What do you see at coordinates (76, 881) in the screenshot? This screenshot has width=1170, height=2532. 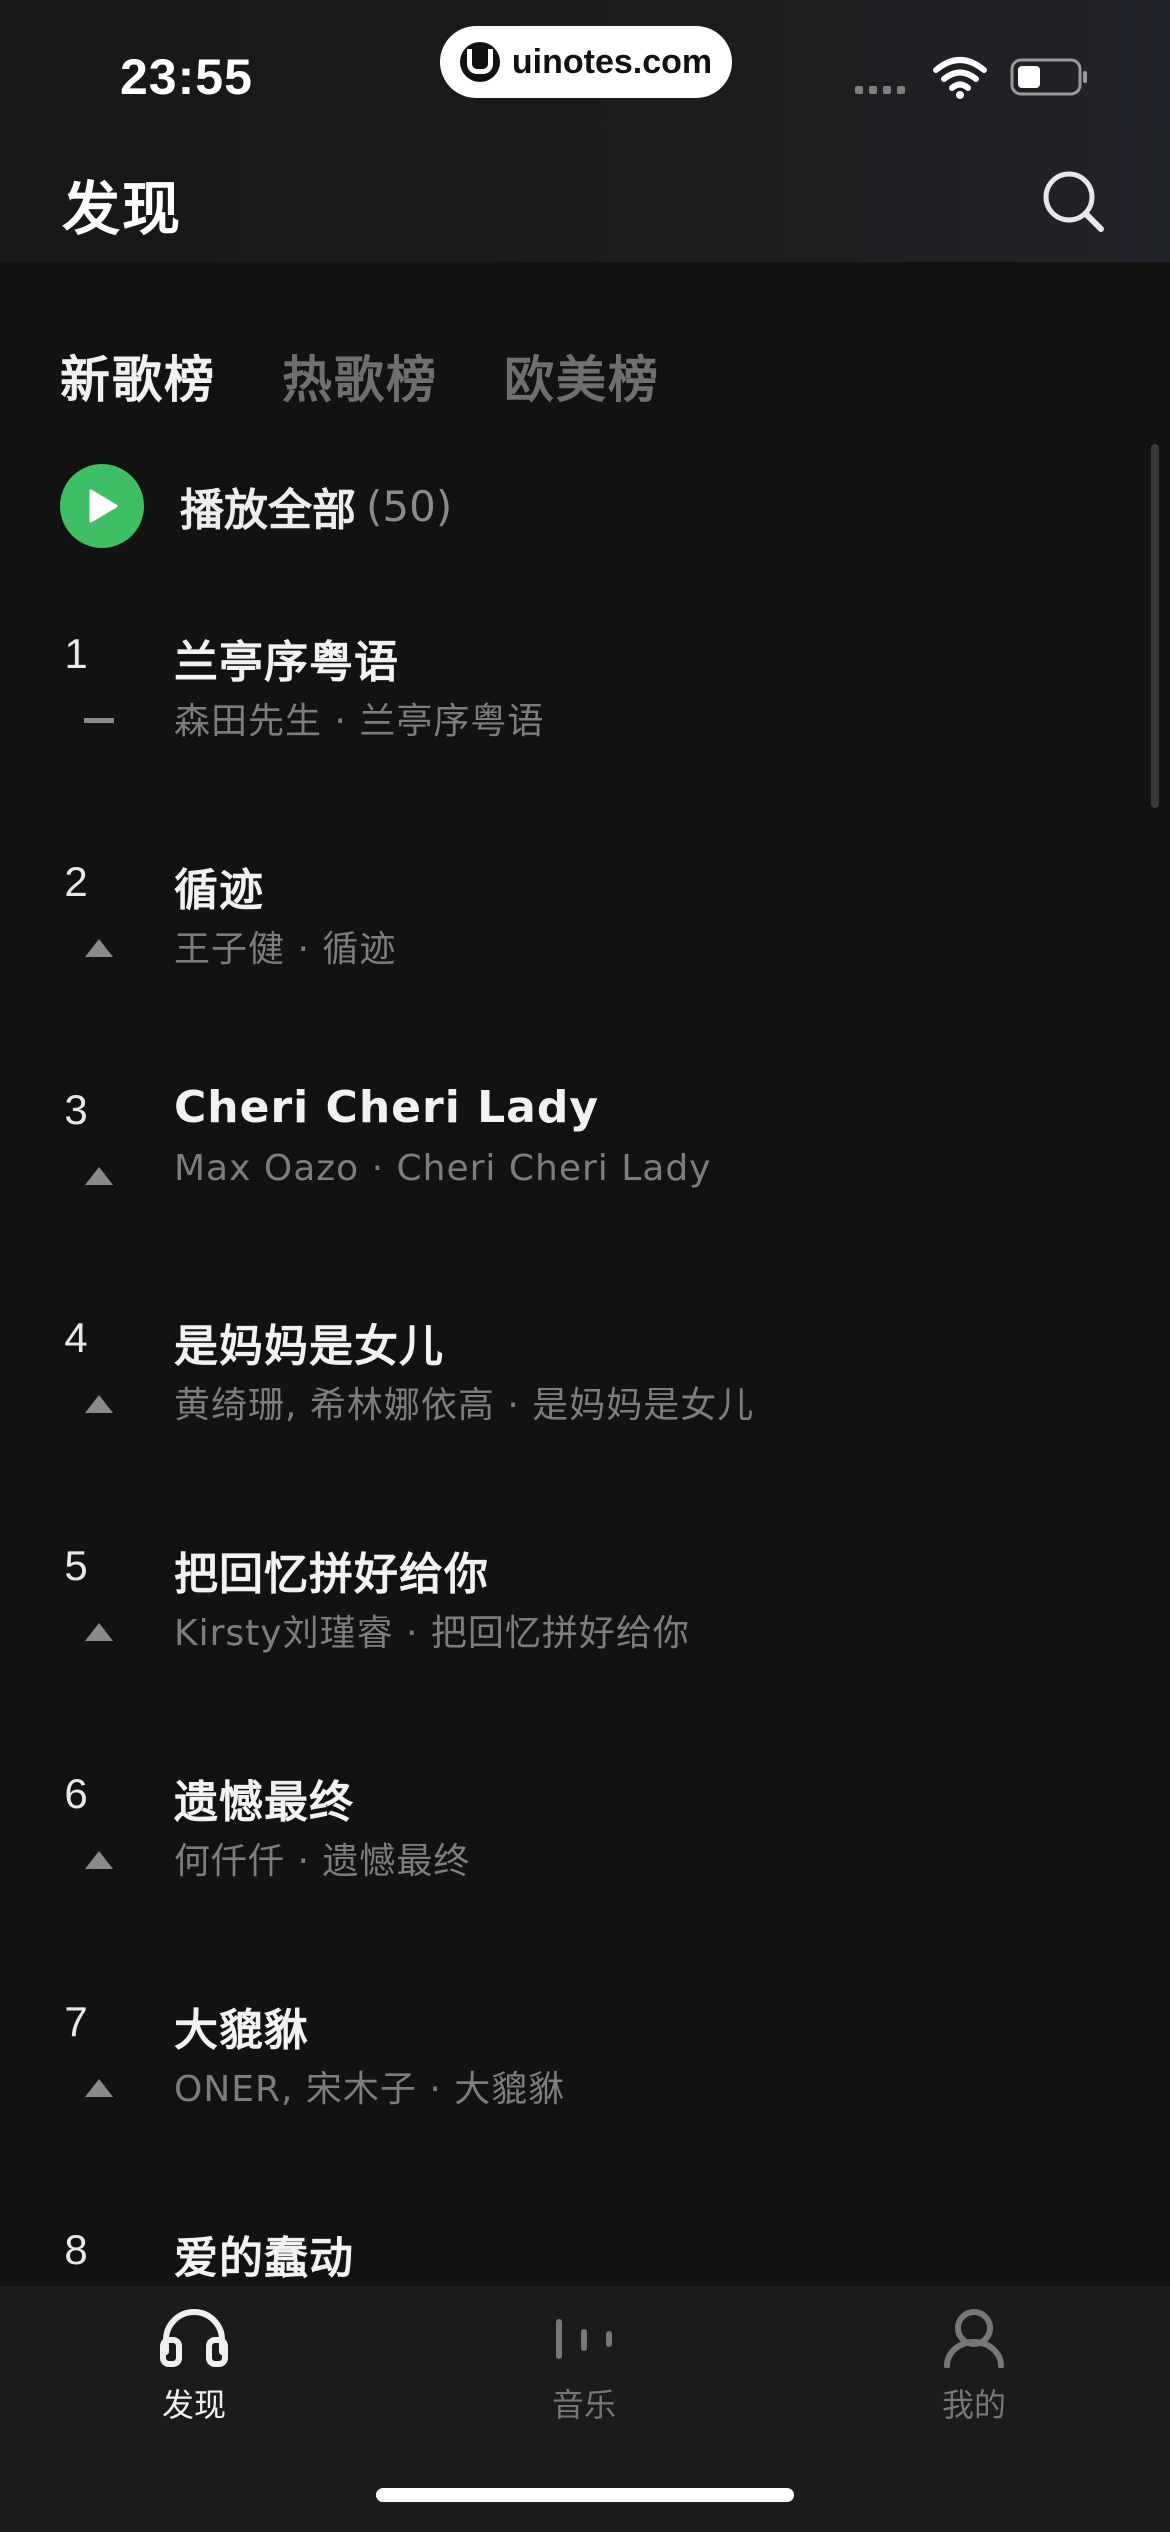 I see `song-rank: 2` at bounding box center [76, 881].